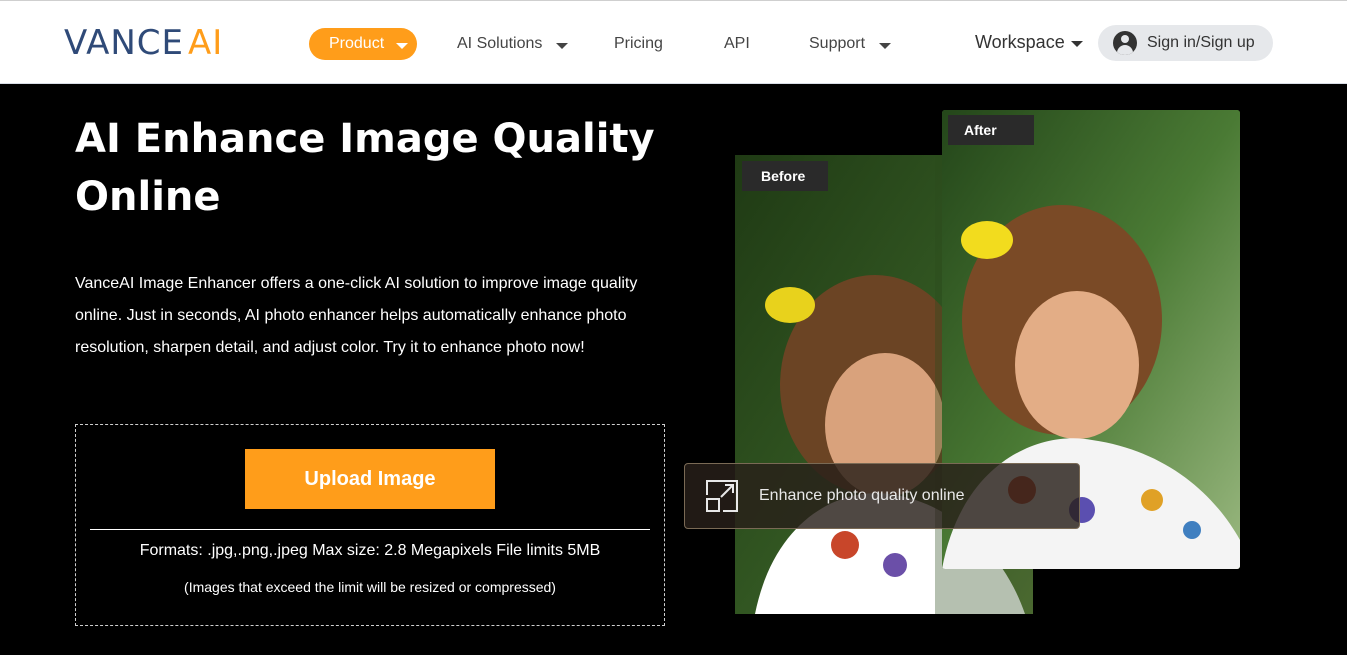  I want to click on enhance-photo-card: Enhance photo quality online, so click(882, 496).